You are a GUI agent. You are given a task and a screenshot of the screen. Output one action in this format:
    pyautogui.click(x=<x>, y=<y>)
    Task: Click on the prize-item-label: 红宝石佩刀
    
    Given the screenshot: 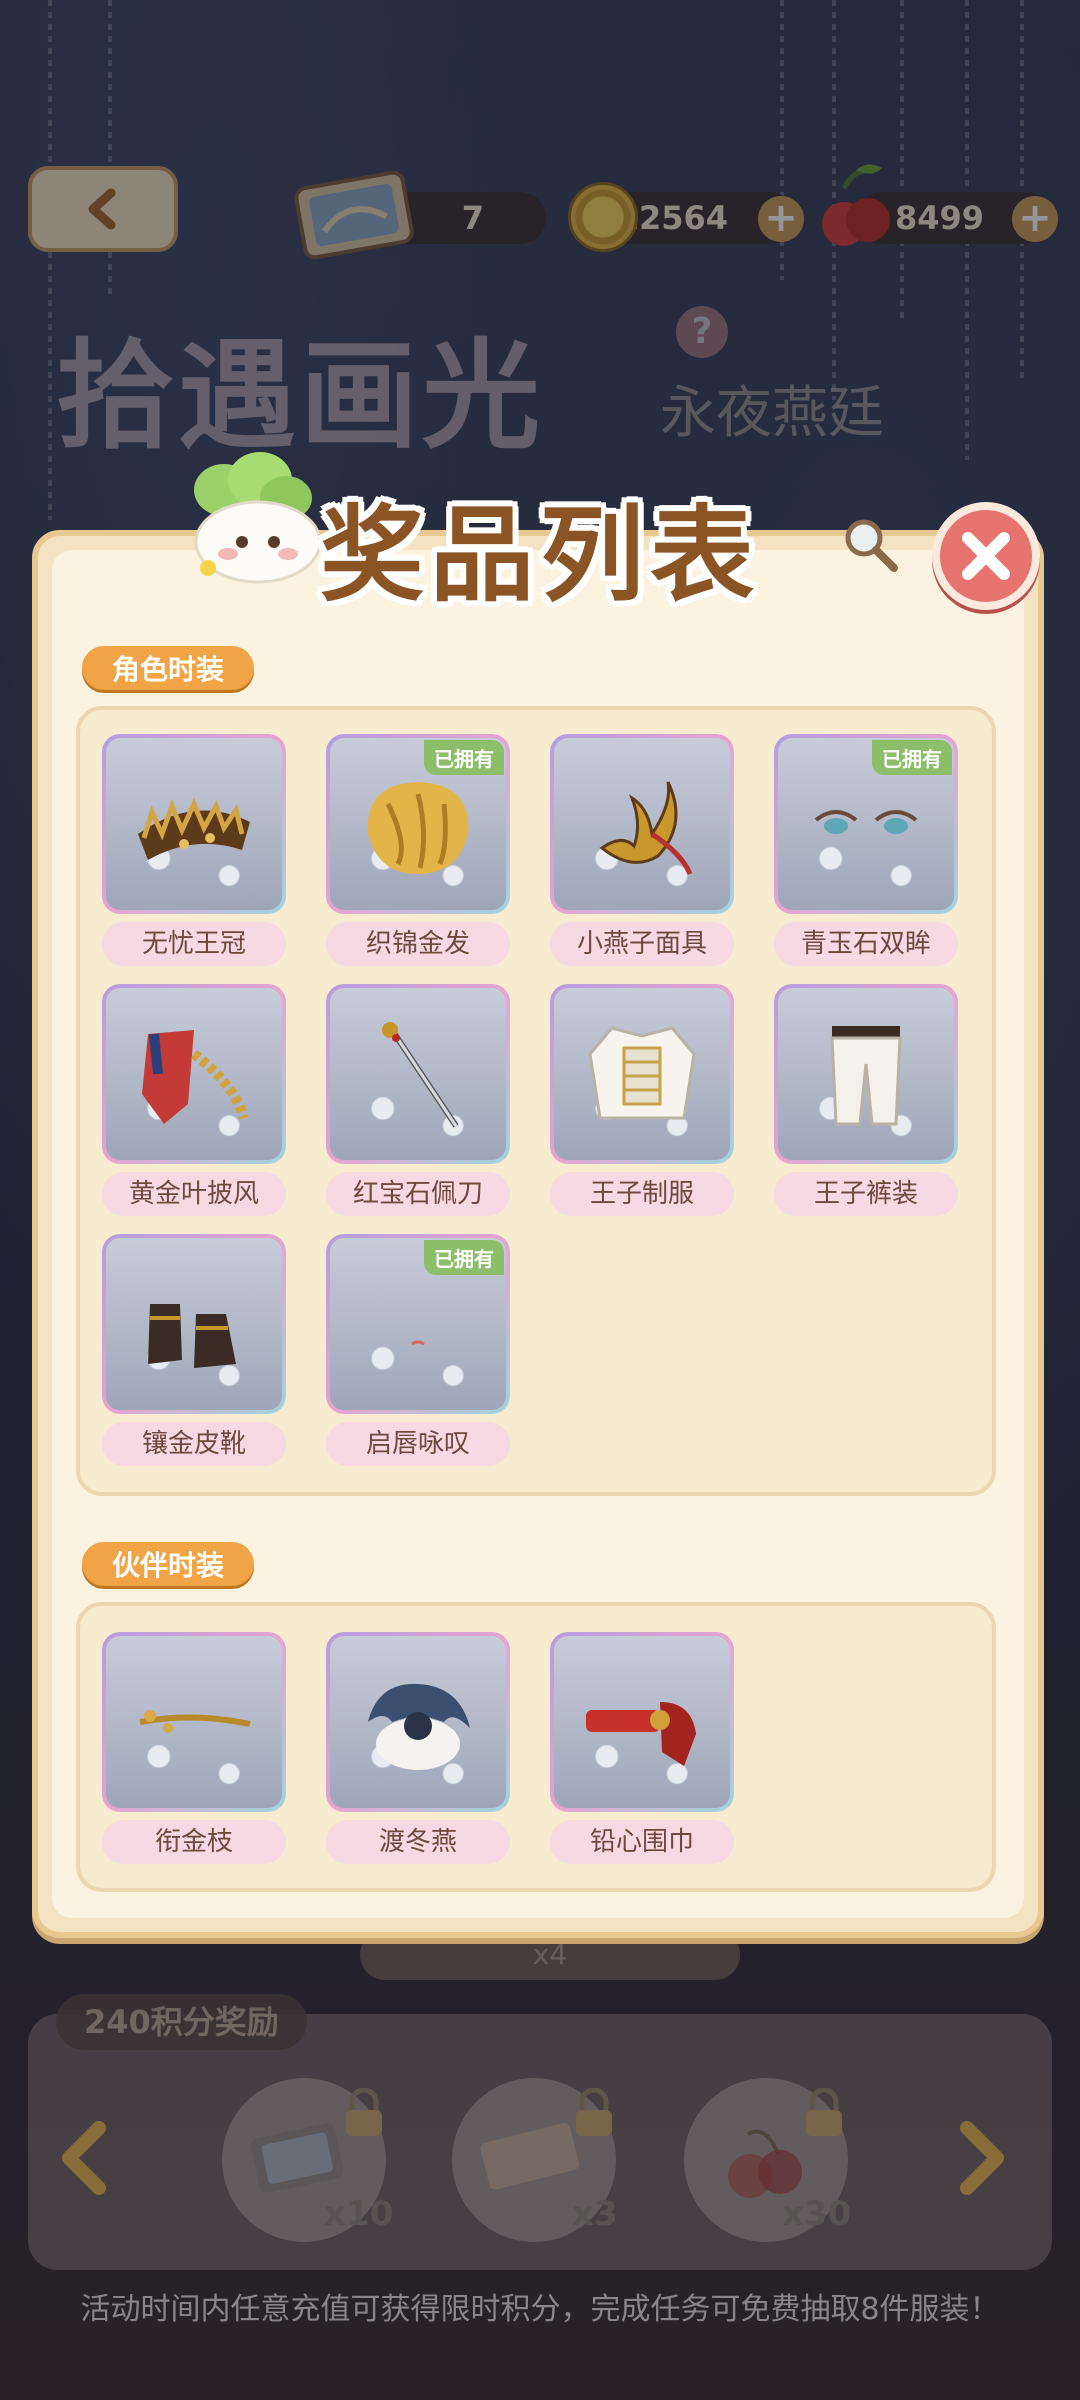 What is the action you would take?
    pyautogui.click(x=418, y=1194)
    